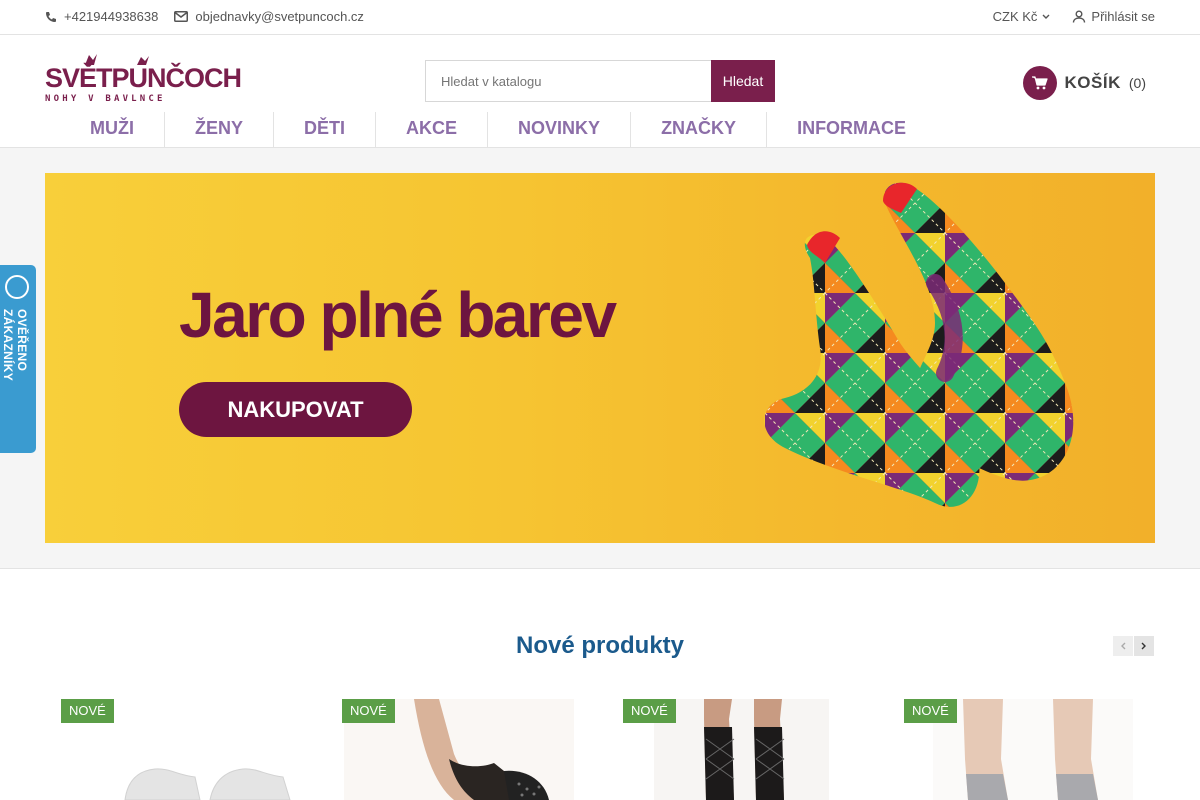 The height and width of the screenshot is (800, 1200). I want to click on nav-item-znacky: ZNAČKY, so click(699, 130).